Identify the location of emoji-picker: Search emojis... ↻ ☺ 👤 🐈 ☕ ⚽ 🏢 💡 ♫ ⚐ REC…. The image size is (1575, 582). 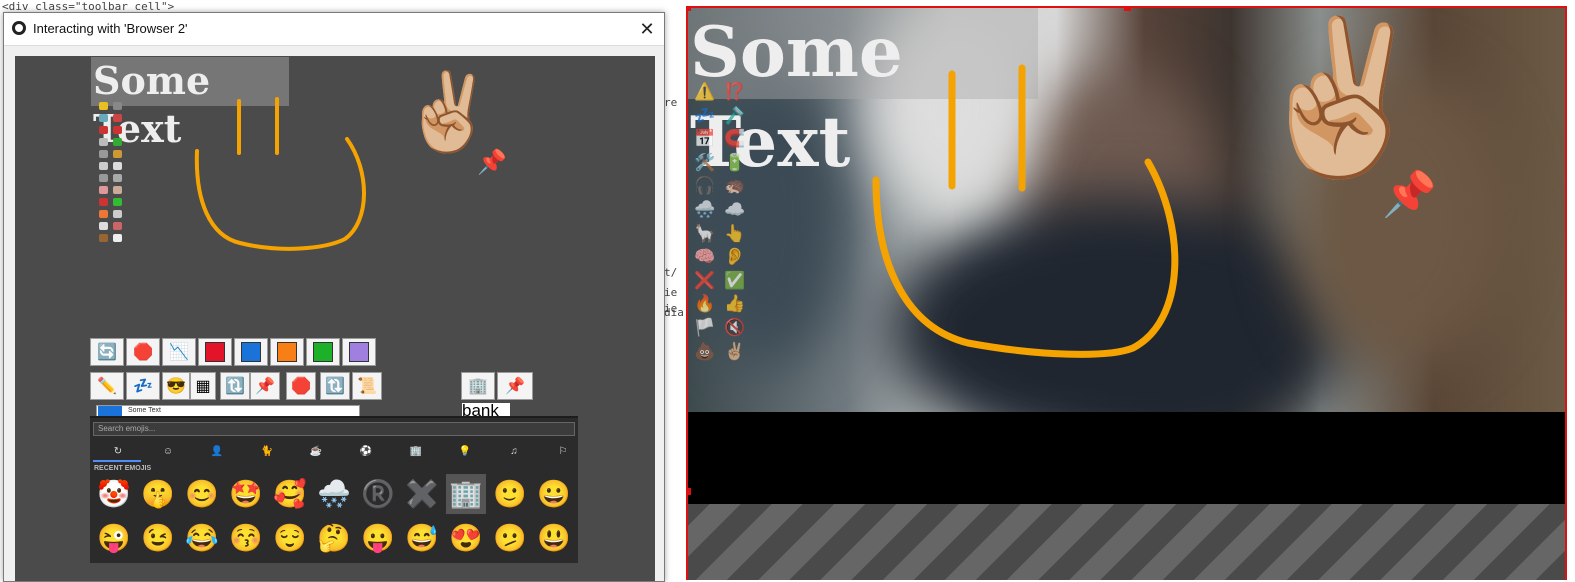
(334, 489).